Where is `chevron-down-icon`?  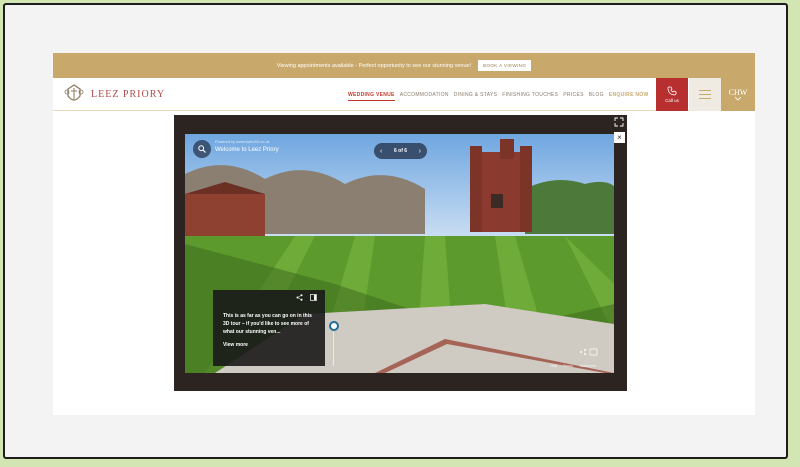
chevron-down-icon is located at coordinates (738, 99).